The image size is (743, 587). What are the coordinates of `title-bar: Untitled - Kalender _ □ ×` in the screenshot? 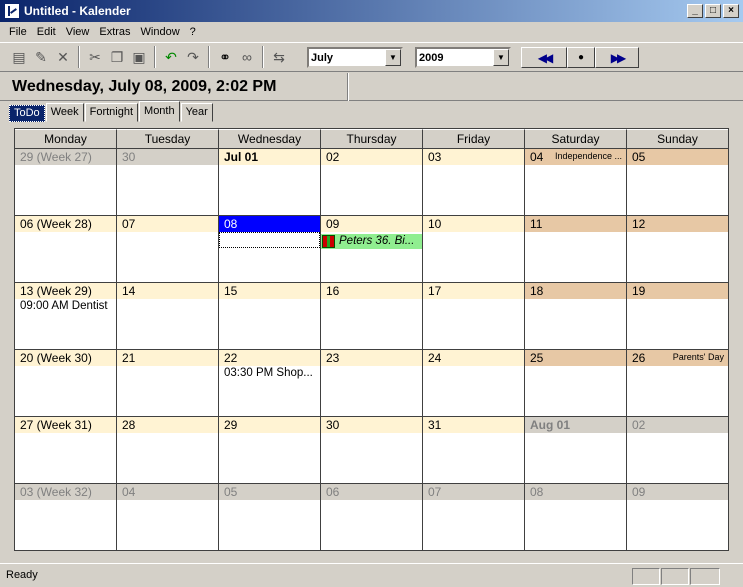 It's located at (371, 11).